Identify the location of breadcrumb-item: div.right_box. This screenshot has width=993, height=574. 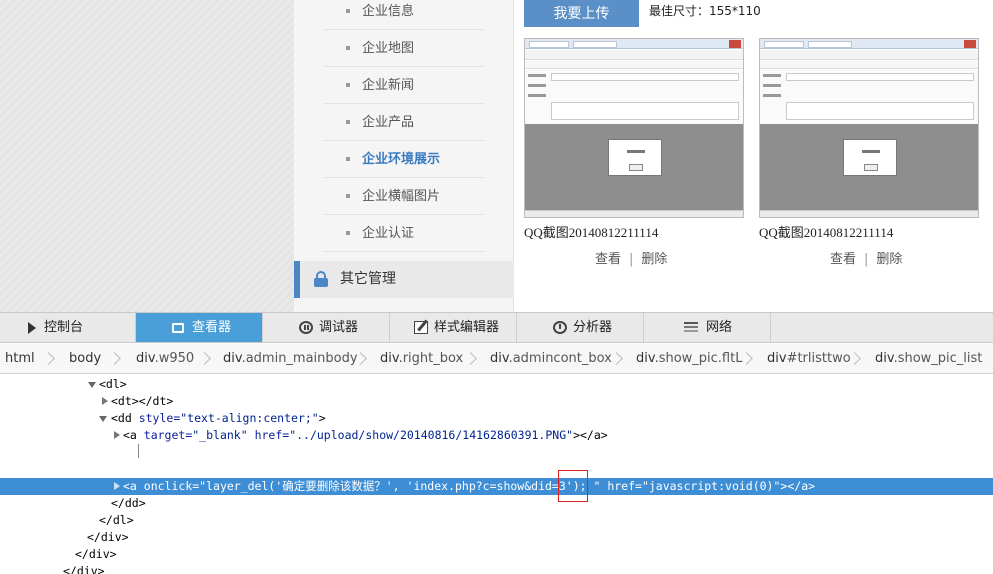
(421, 358).